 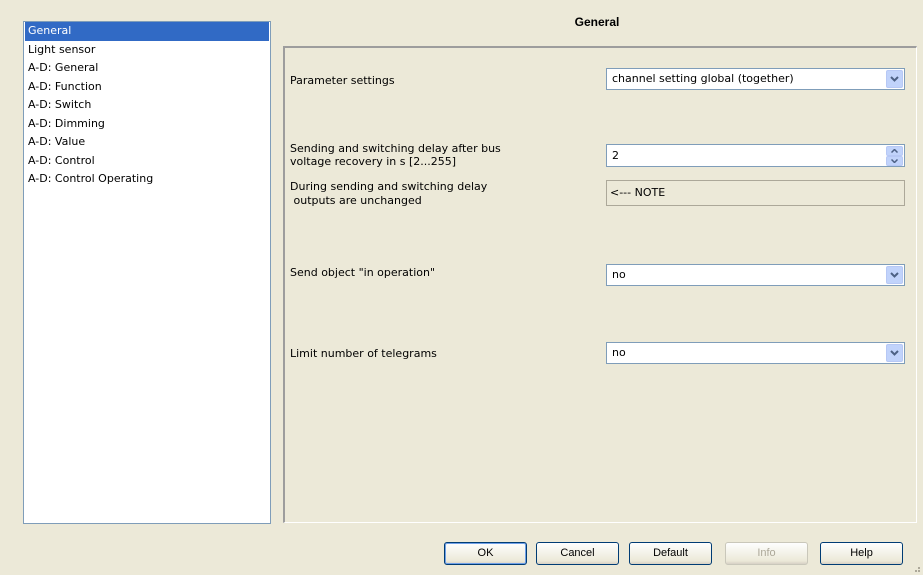 What do you see at coordinates (363, 353) in the screenshot?
I see `limit-telegrams-label: Limit number of telegrams` at bounding box center [363, 353].